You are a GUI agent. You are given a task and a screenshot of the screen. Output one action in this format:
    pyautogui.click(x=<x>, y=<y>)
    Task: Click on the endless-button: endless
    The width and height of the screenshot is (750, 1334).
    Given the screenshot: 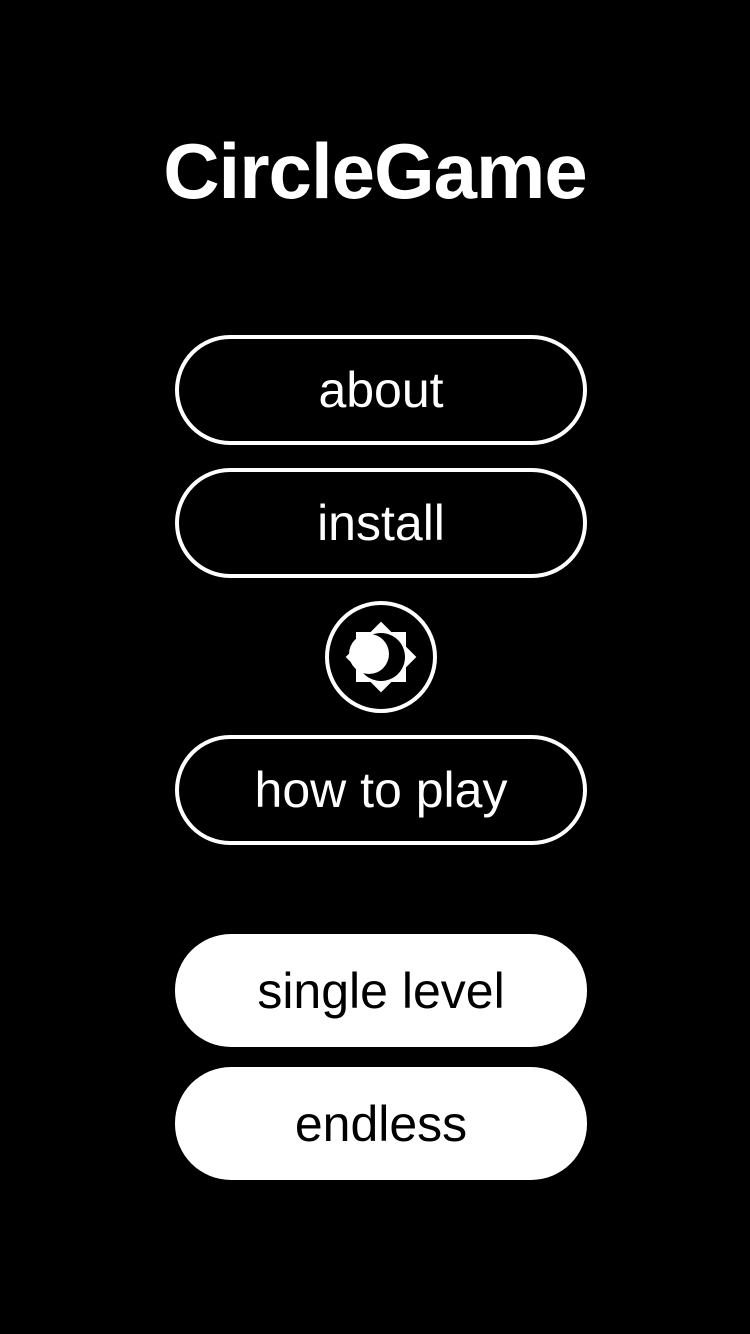 What is the action you would take?
    pyautogui.click(x=381, y=1123)
    